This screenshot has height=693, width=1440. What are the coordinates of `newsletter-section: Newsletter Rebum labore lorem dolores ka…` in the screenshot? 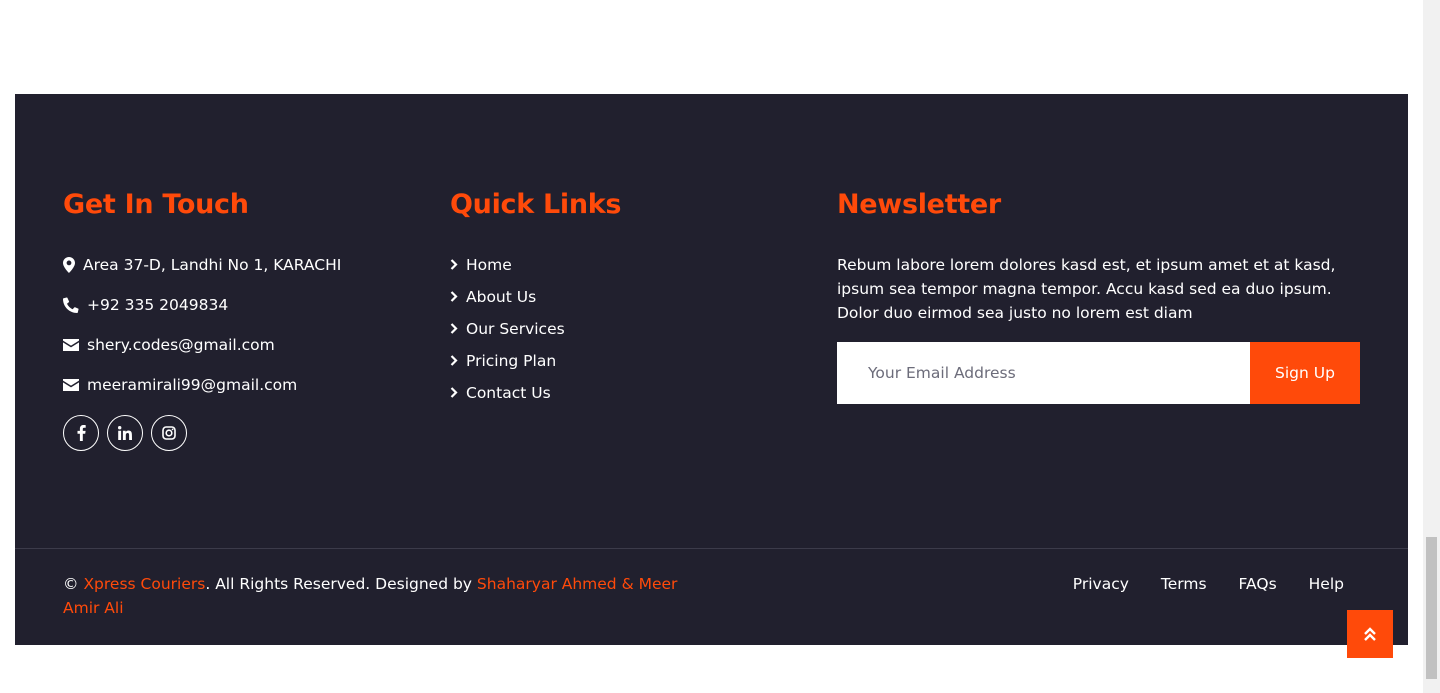 It's located at (1099, 297).